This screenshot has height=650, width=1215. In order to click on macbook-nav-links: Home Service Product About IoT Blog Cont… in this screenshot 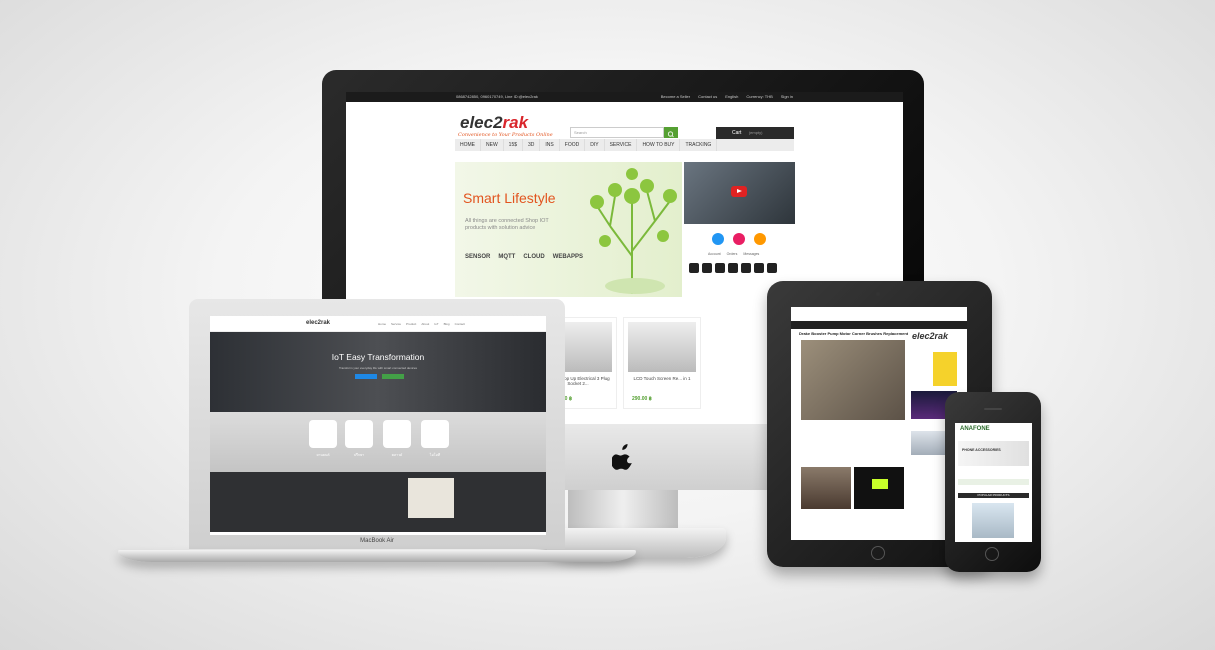, I will do `click(421, 324)`.